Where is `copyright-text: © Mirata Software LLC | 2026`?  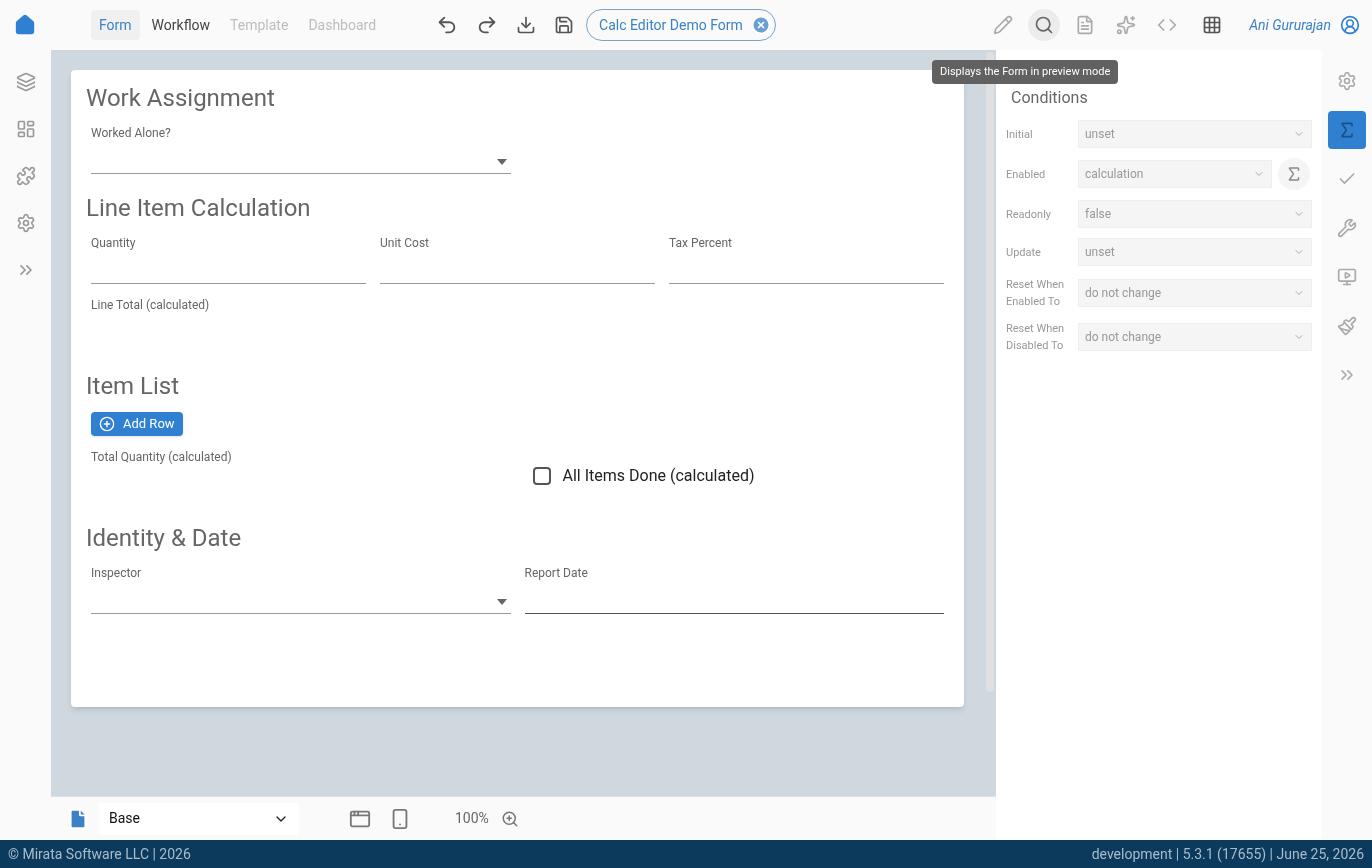 copyright-text: © Mirata Software LLC | 2026 is located at coordinates (99, 854).